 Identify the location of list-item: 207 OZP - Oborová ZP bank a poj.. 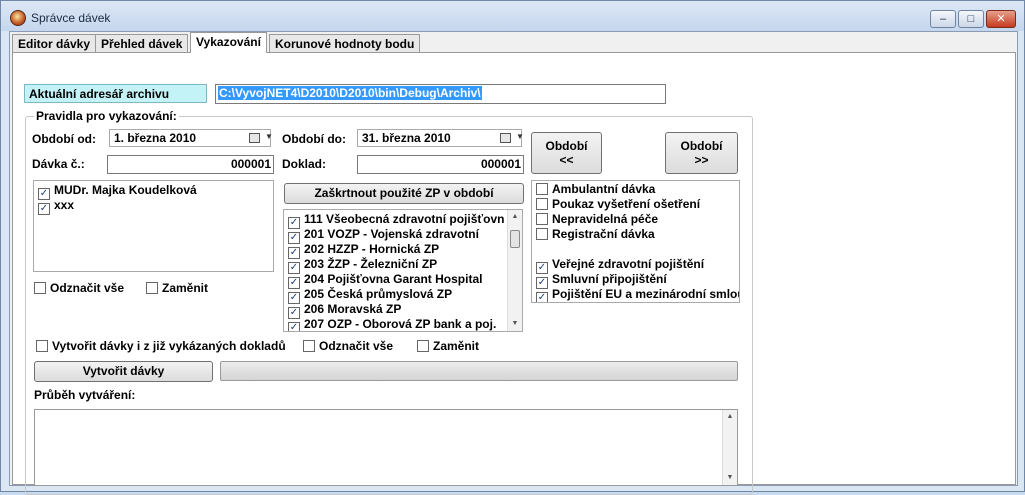
(392, 324).